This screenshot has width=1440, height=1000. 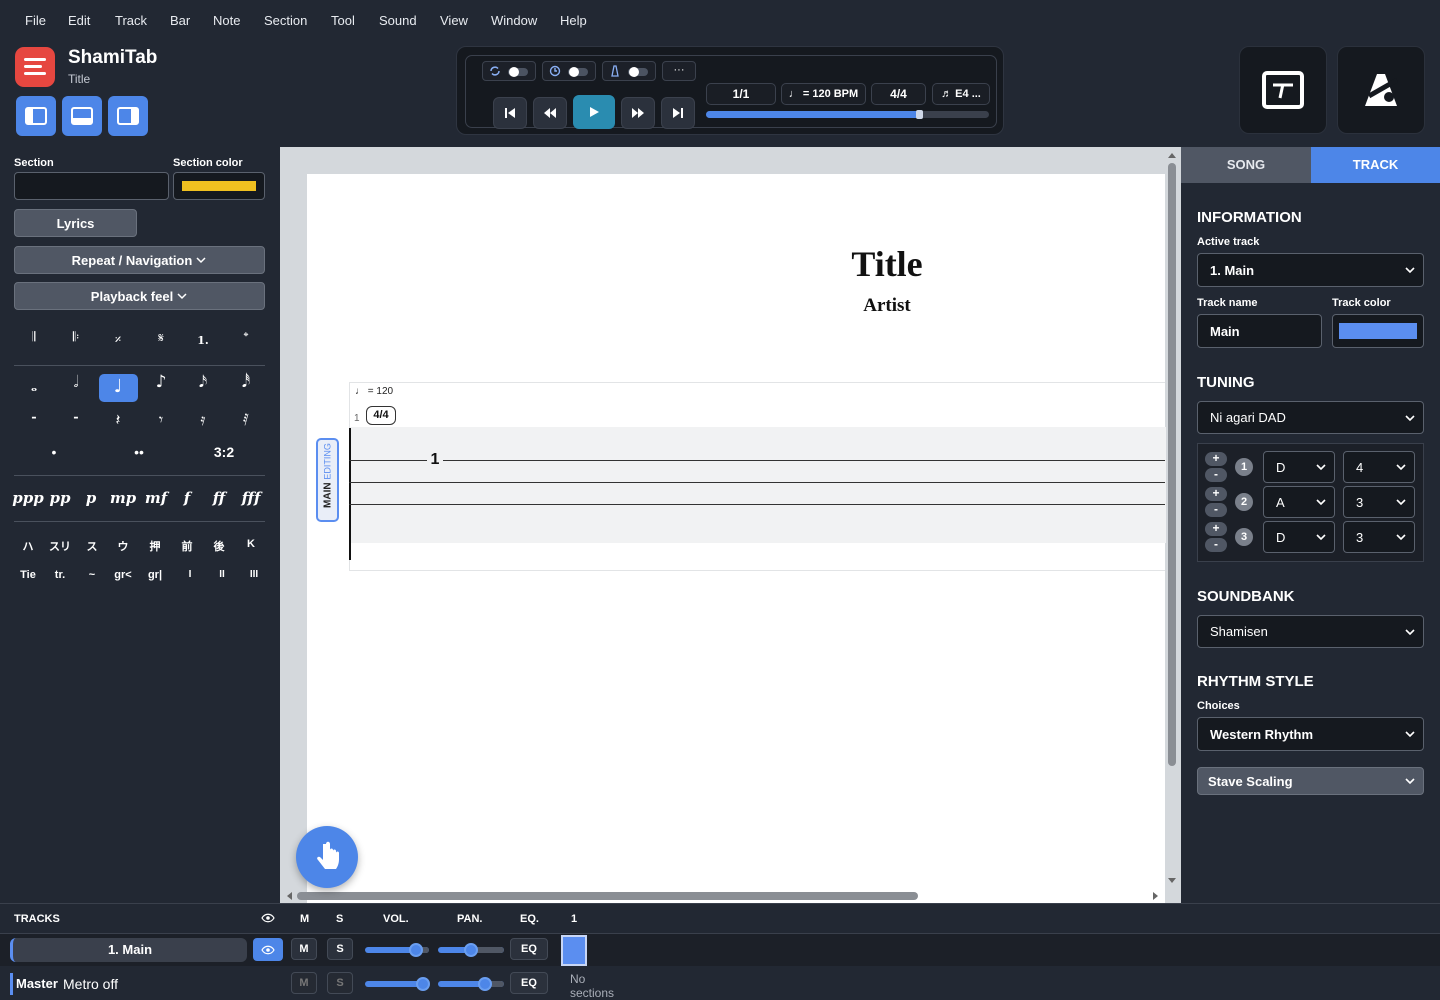 What do you see at coordinates (1216, 529) in the screenshot?
I see `string-3-up-button: +` at bounding box center [1216, 529].